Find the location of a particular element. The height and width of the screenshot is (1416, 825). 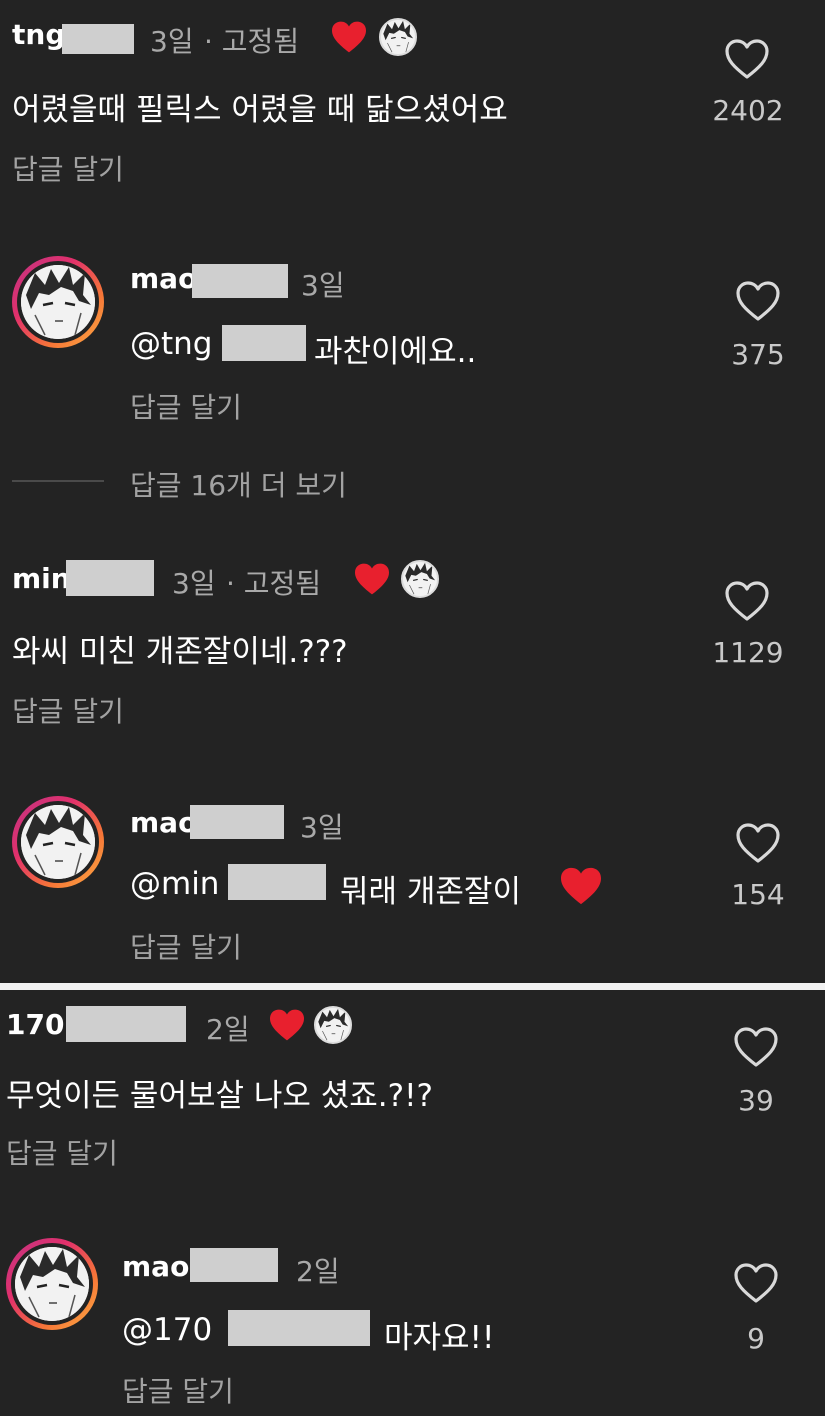

like-count: 154 is located at coordinates (758, 894).